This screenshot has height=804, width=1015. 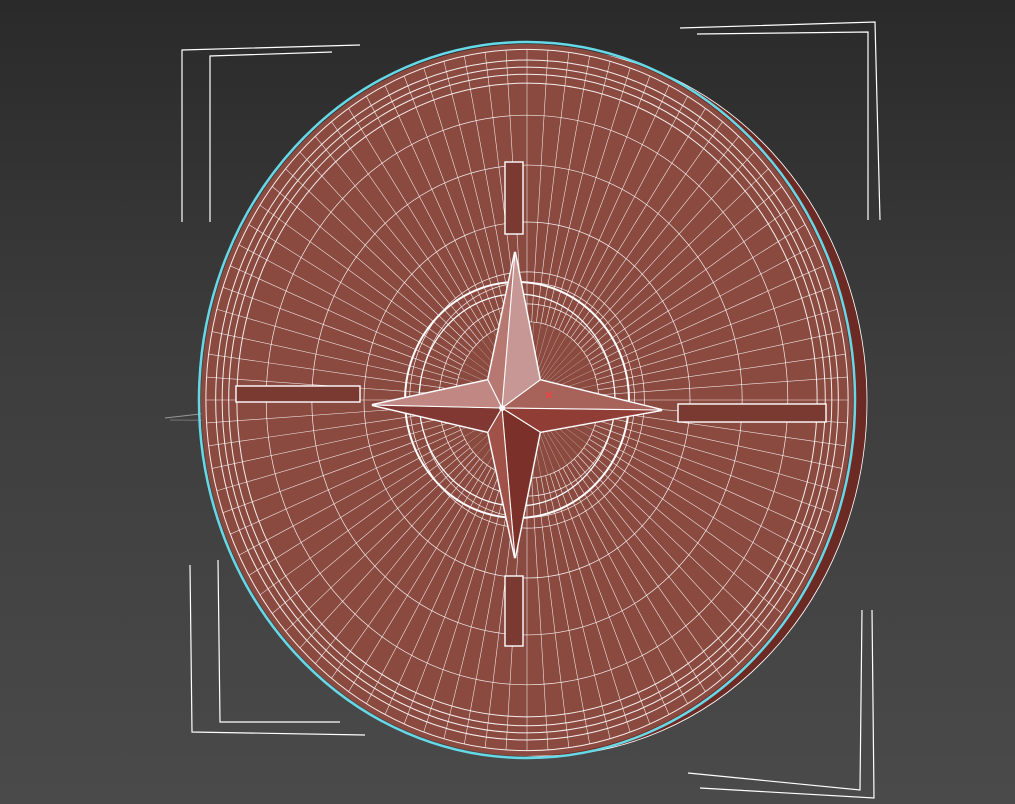 I want to click on pivot-dot, so click(x=502, y=408).